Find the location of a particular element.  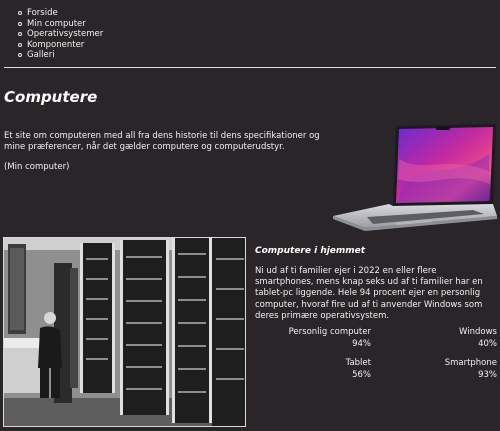

stat-tablet: Tablet 56% is located at coordinates (313, 369).